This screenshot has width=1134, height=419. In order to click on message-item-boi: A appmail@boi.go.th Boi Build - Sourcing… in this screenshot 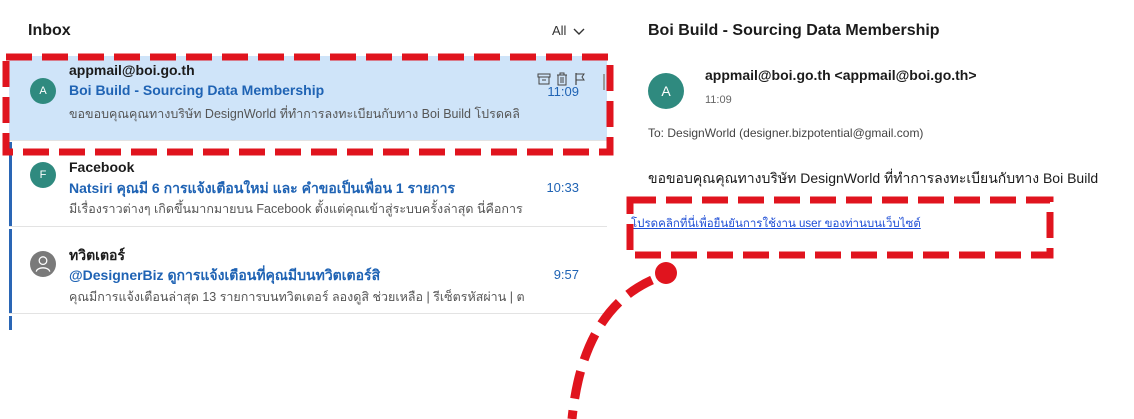, I will do `click(308, 98)`.